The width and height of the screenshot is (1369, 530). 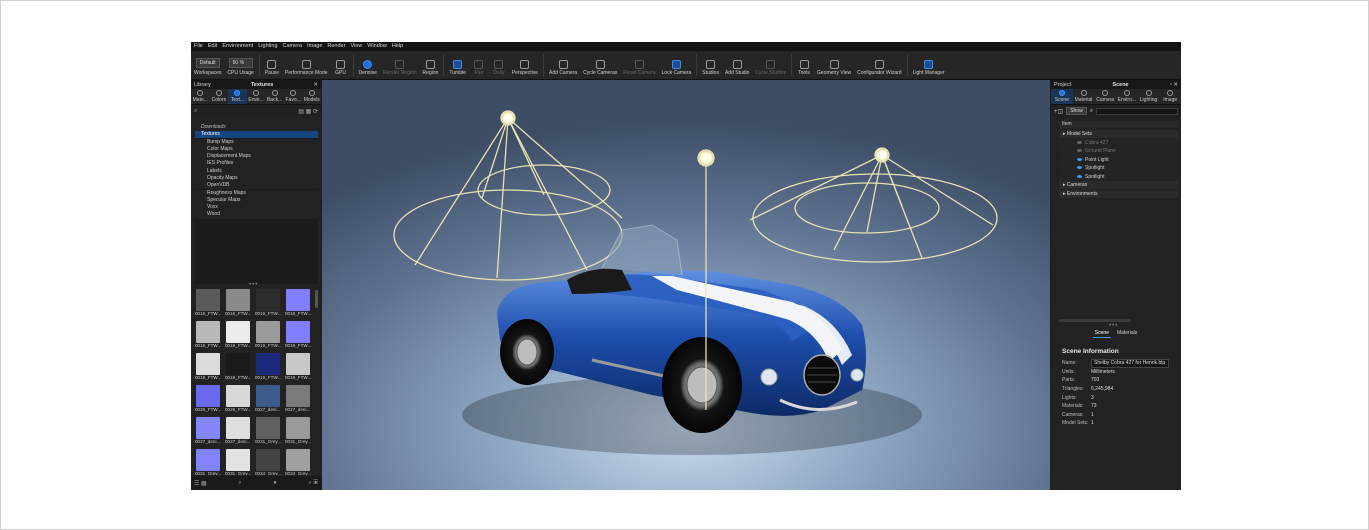 I want to click on toolbar-render-region-button: Render Region, so click(x=400, y=64).